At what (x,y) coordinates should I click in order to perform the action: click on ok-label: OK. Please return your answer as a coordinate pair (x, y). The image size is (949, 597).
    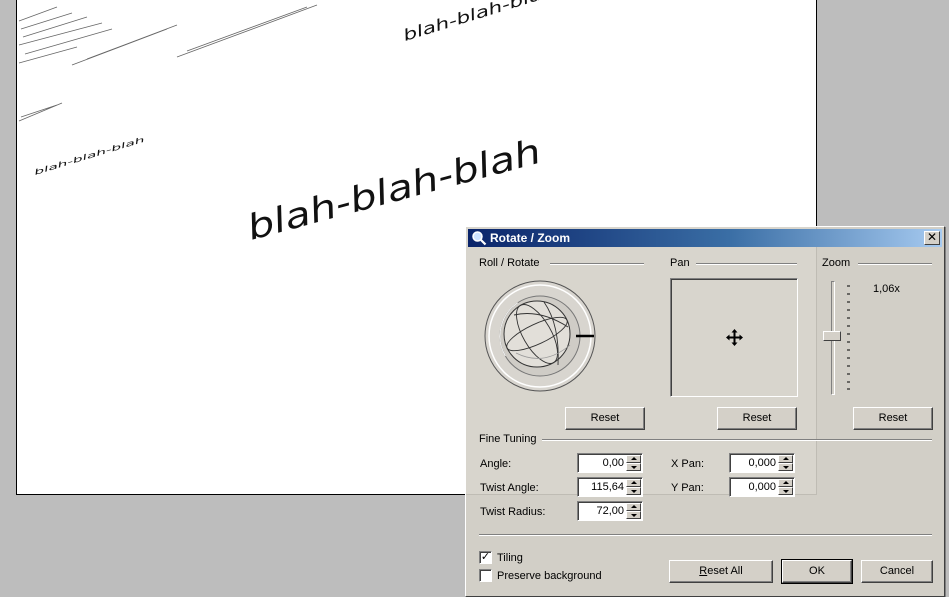
    Looking at the image, I should click on (817, 571).